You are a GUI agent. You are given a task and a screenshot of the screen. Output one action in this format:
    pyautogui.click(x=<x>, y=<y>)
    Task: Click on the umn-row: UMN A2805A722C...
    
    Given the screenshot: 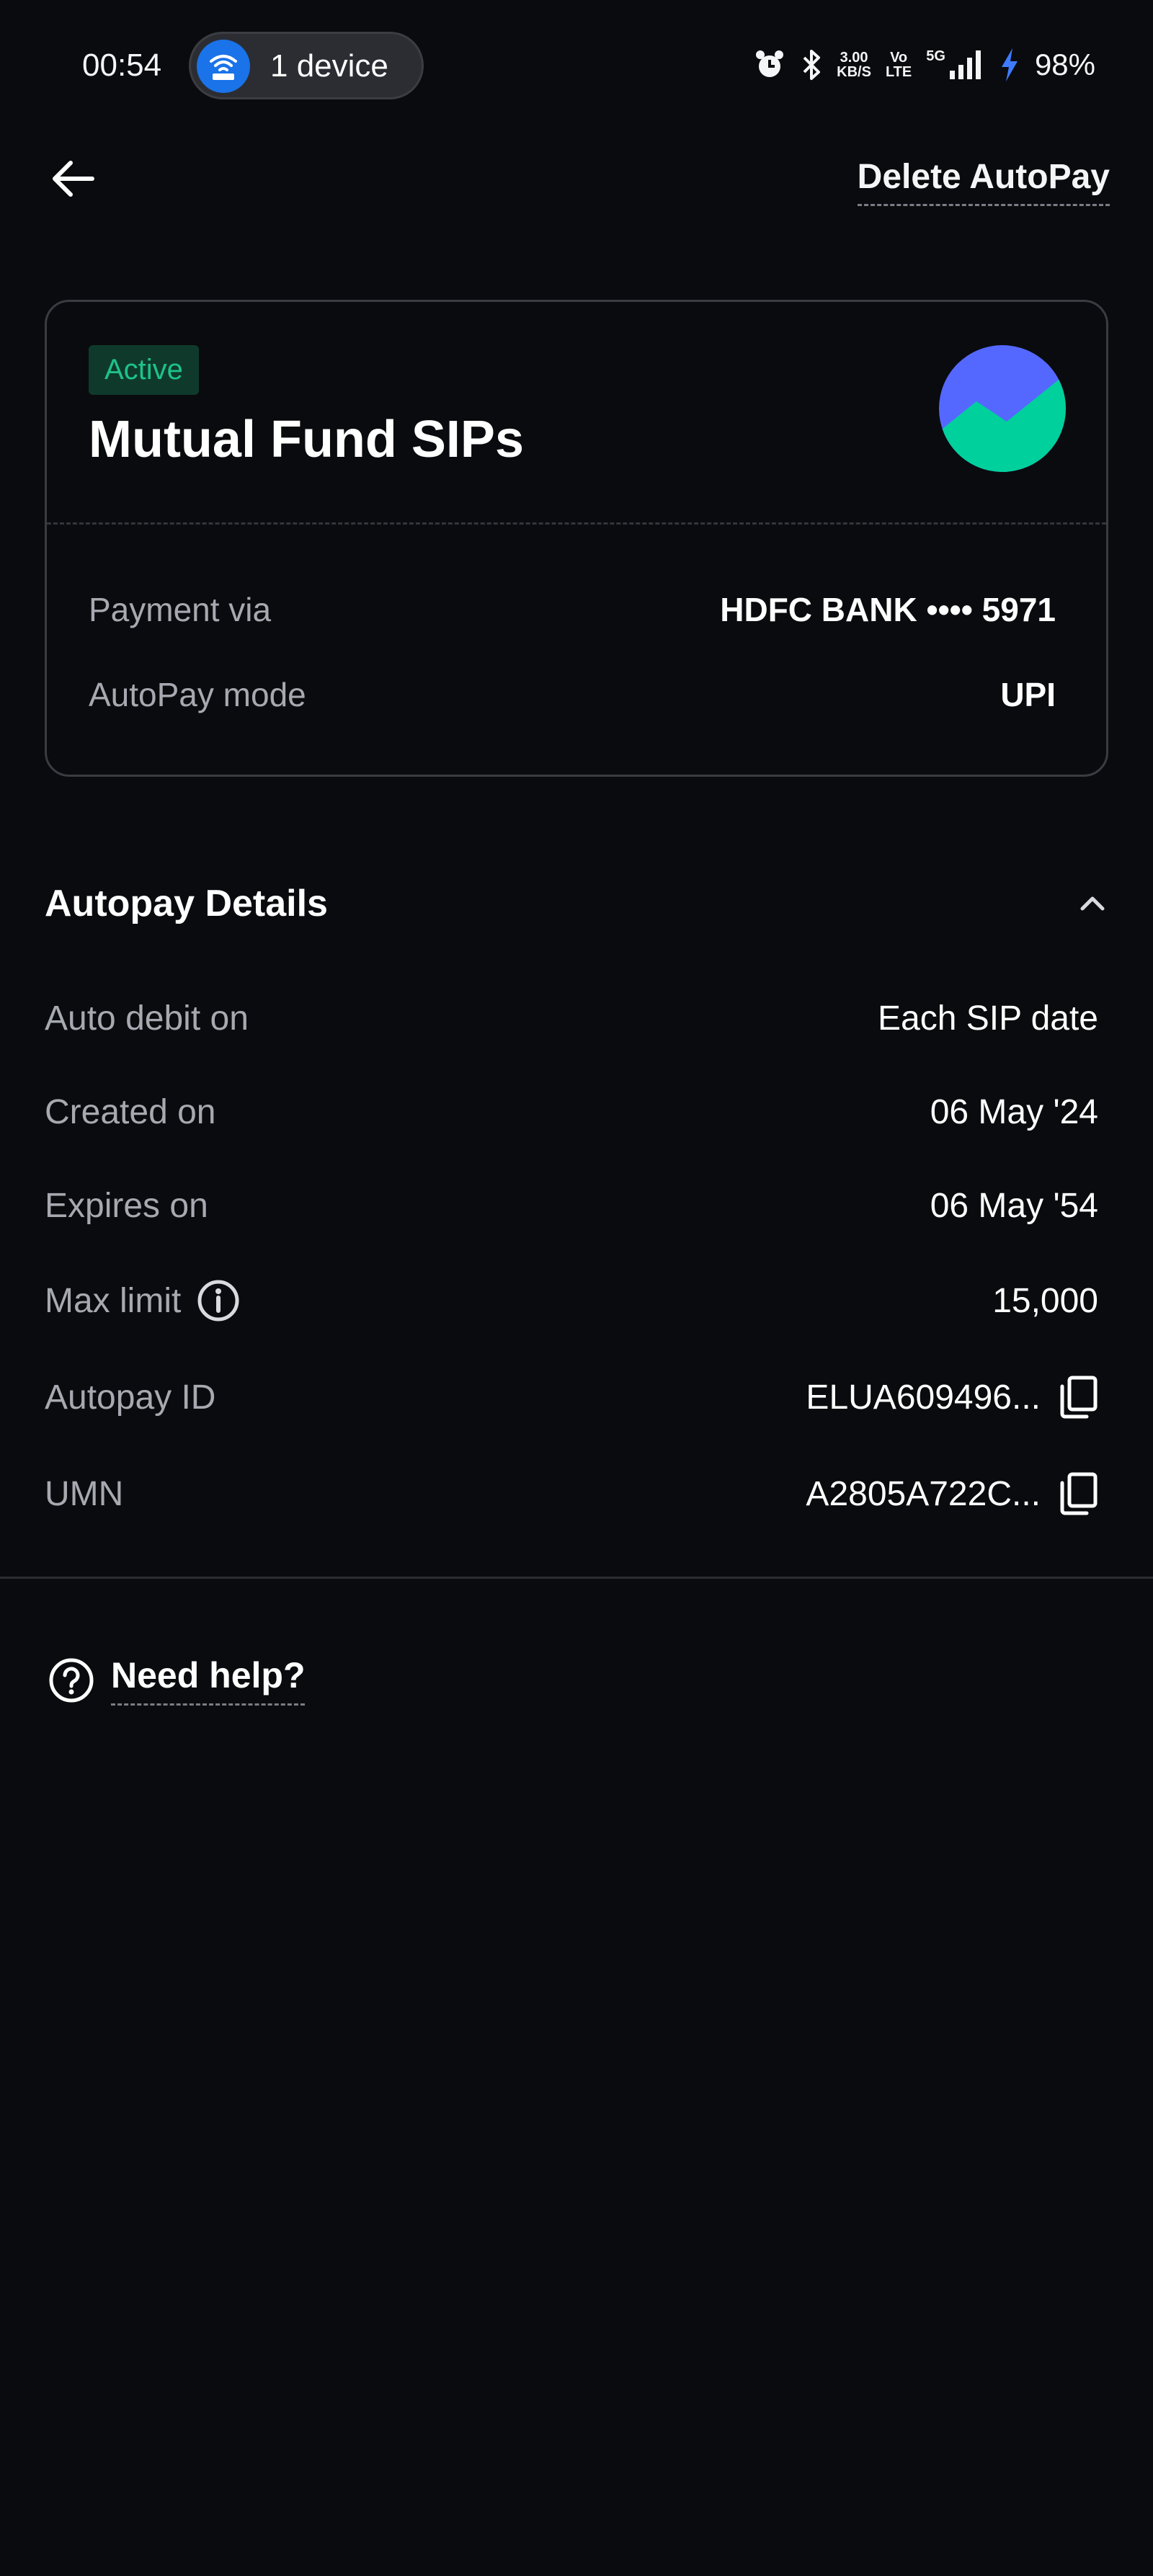 What is the action you would take?
    pyautogui.click(x=571, y=1494)
    